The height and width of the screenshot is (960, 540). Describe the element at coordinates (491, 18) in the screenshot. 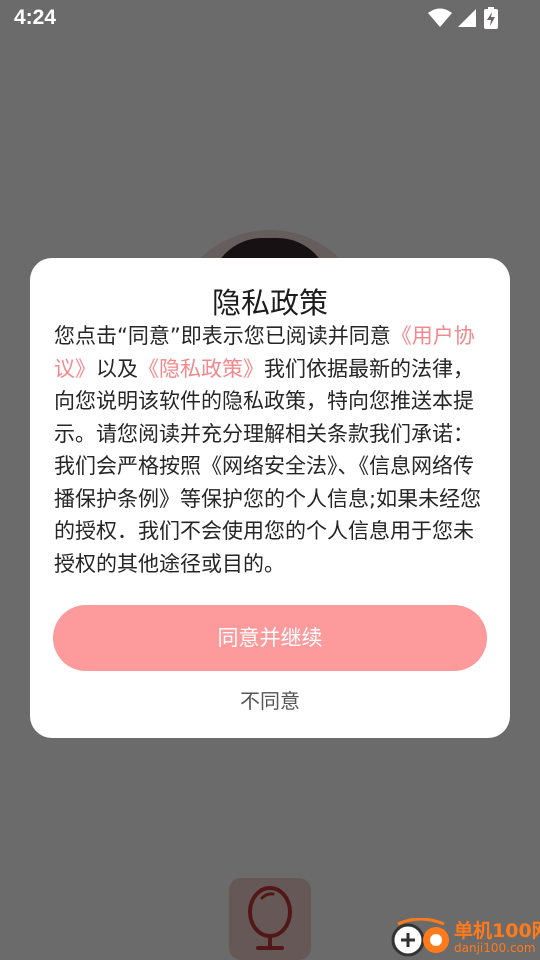

I see `battery-charging-icon` at that location.